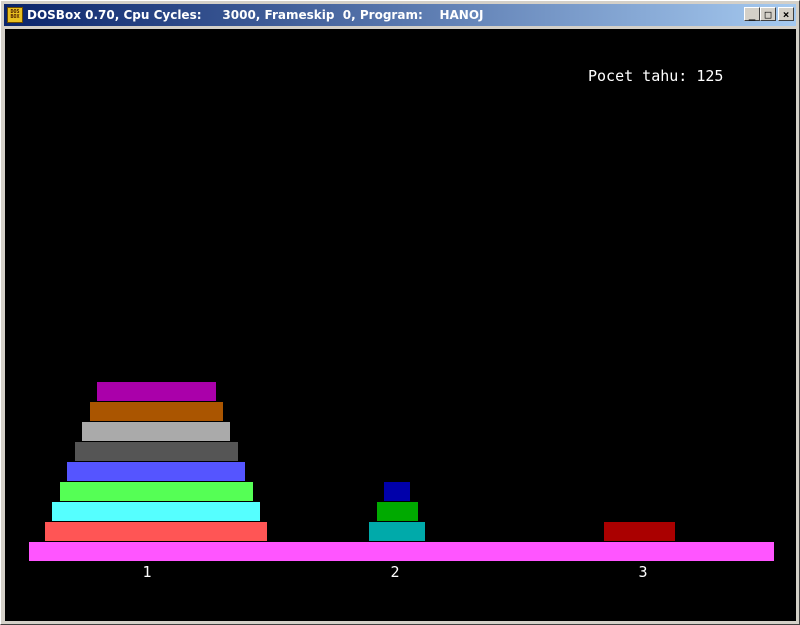 This screenshot has height=625, width=800. Describe the element at coordinates (397, 511) in the screenshot. I see `disk-peg2-size2` at that location.